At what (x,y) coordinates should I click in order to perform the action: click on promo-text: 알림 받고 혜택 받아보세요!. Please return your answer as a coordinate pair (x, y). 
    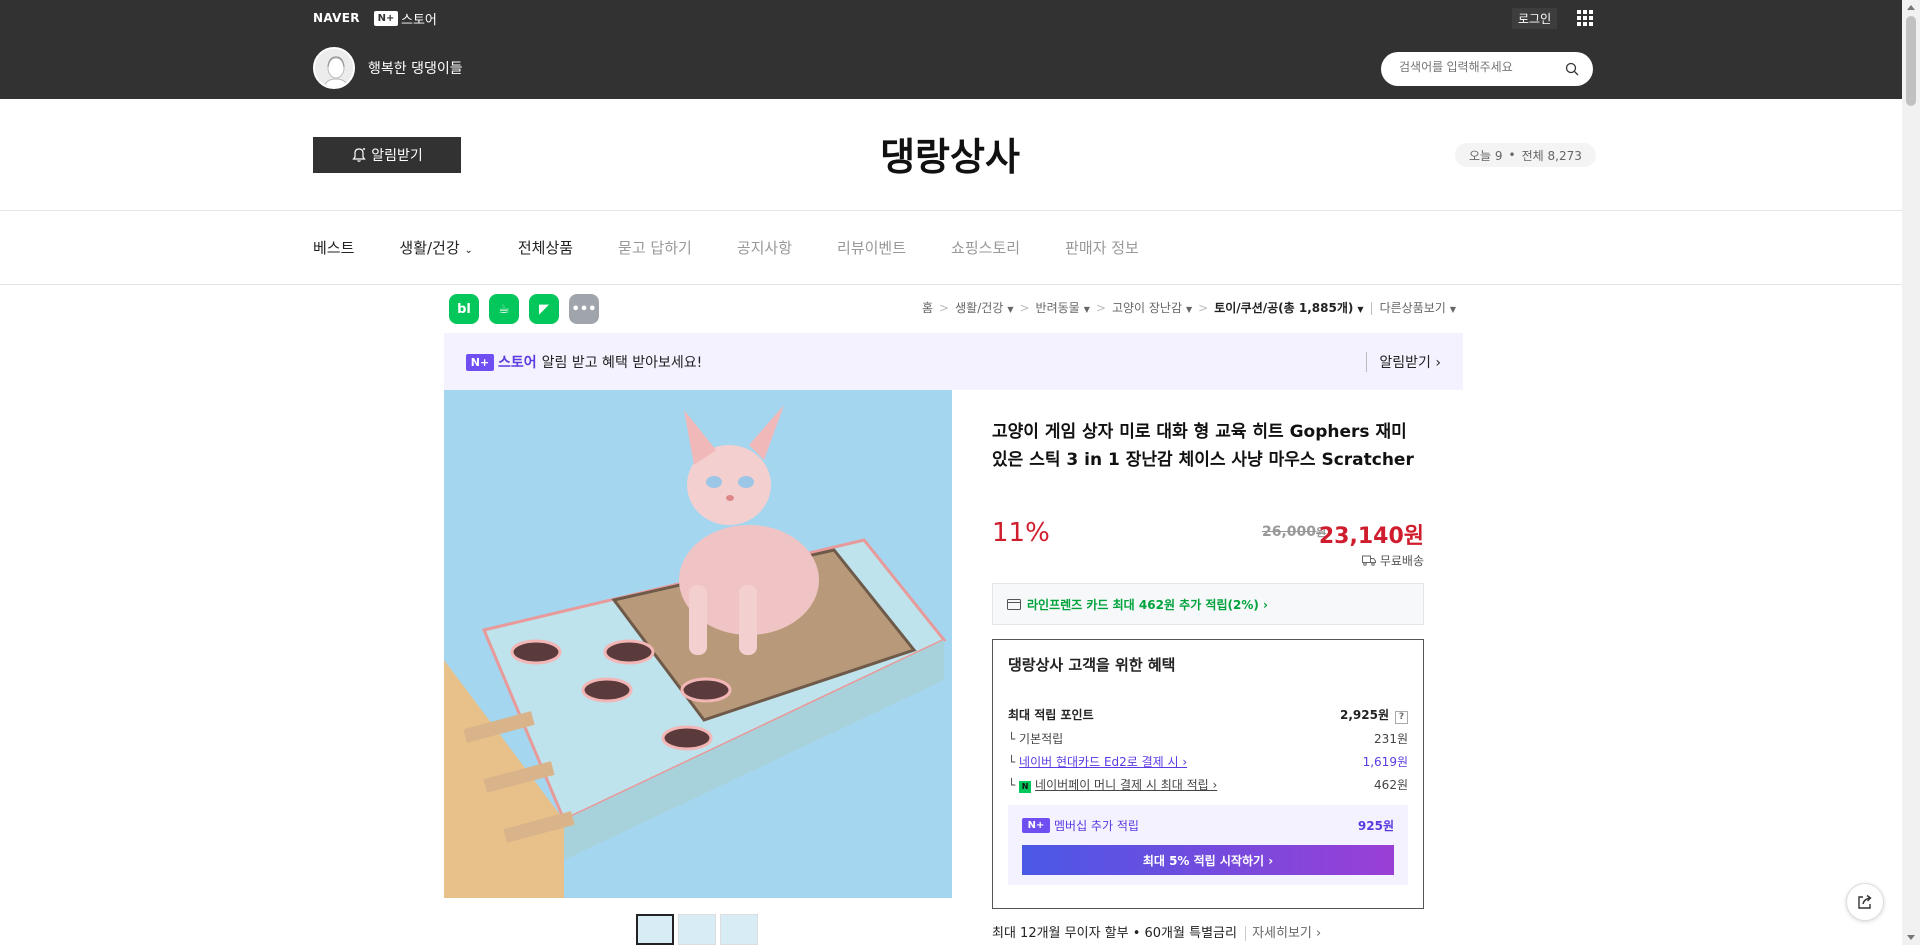
    Looking at the image, I should click on (622, 363).